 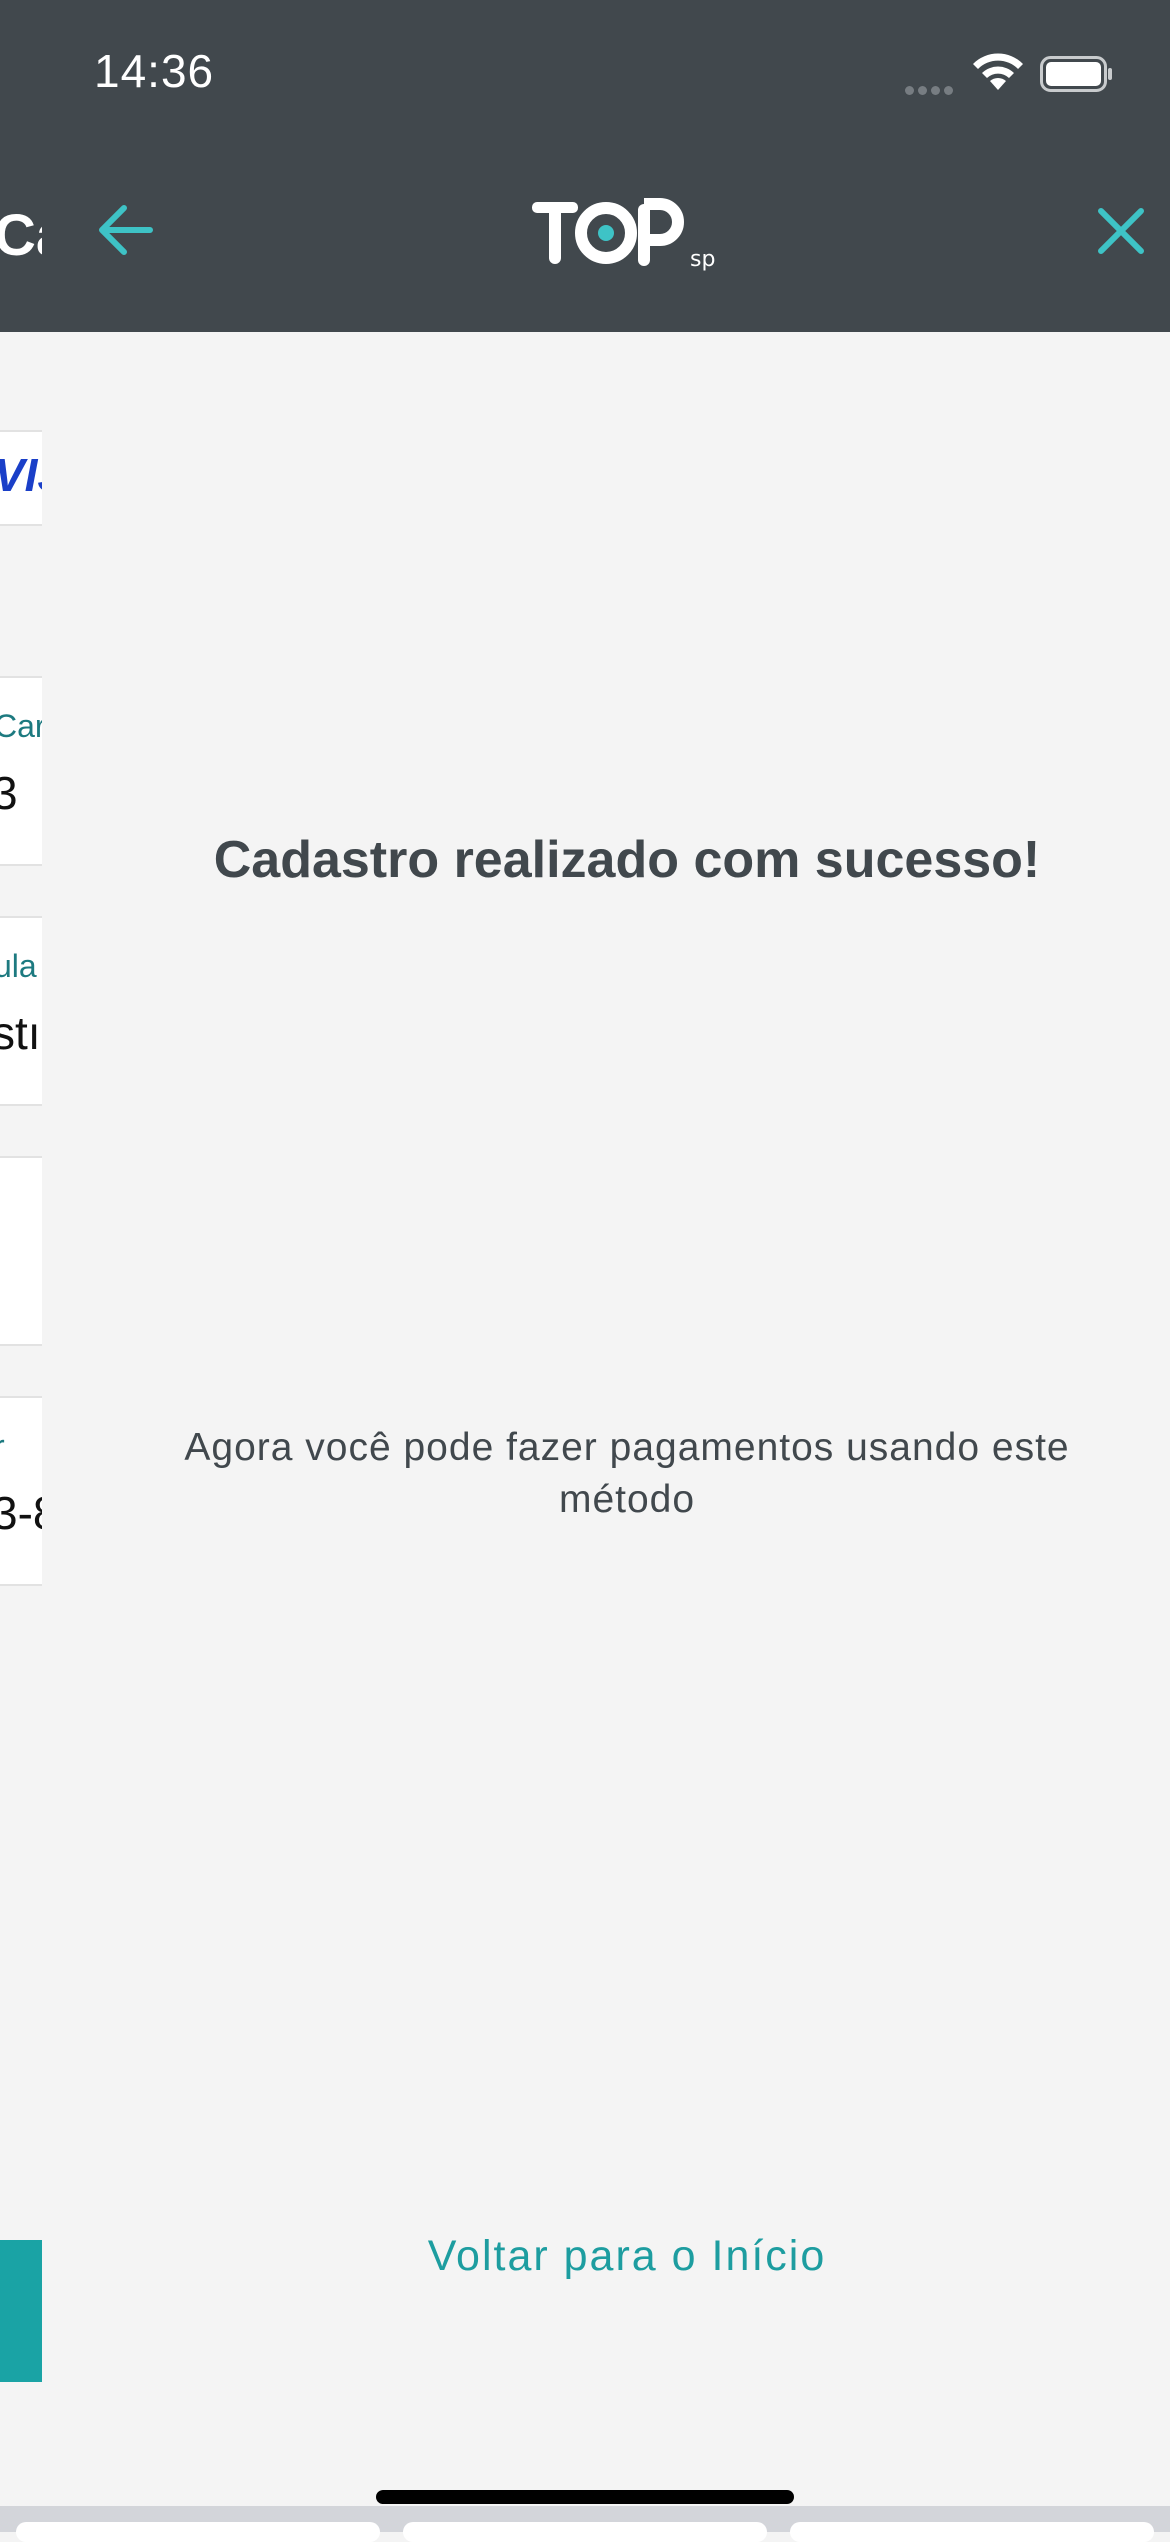 I want to click on expiry-field: r 3-8, so click(x=21, y=1491).